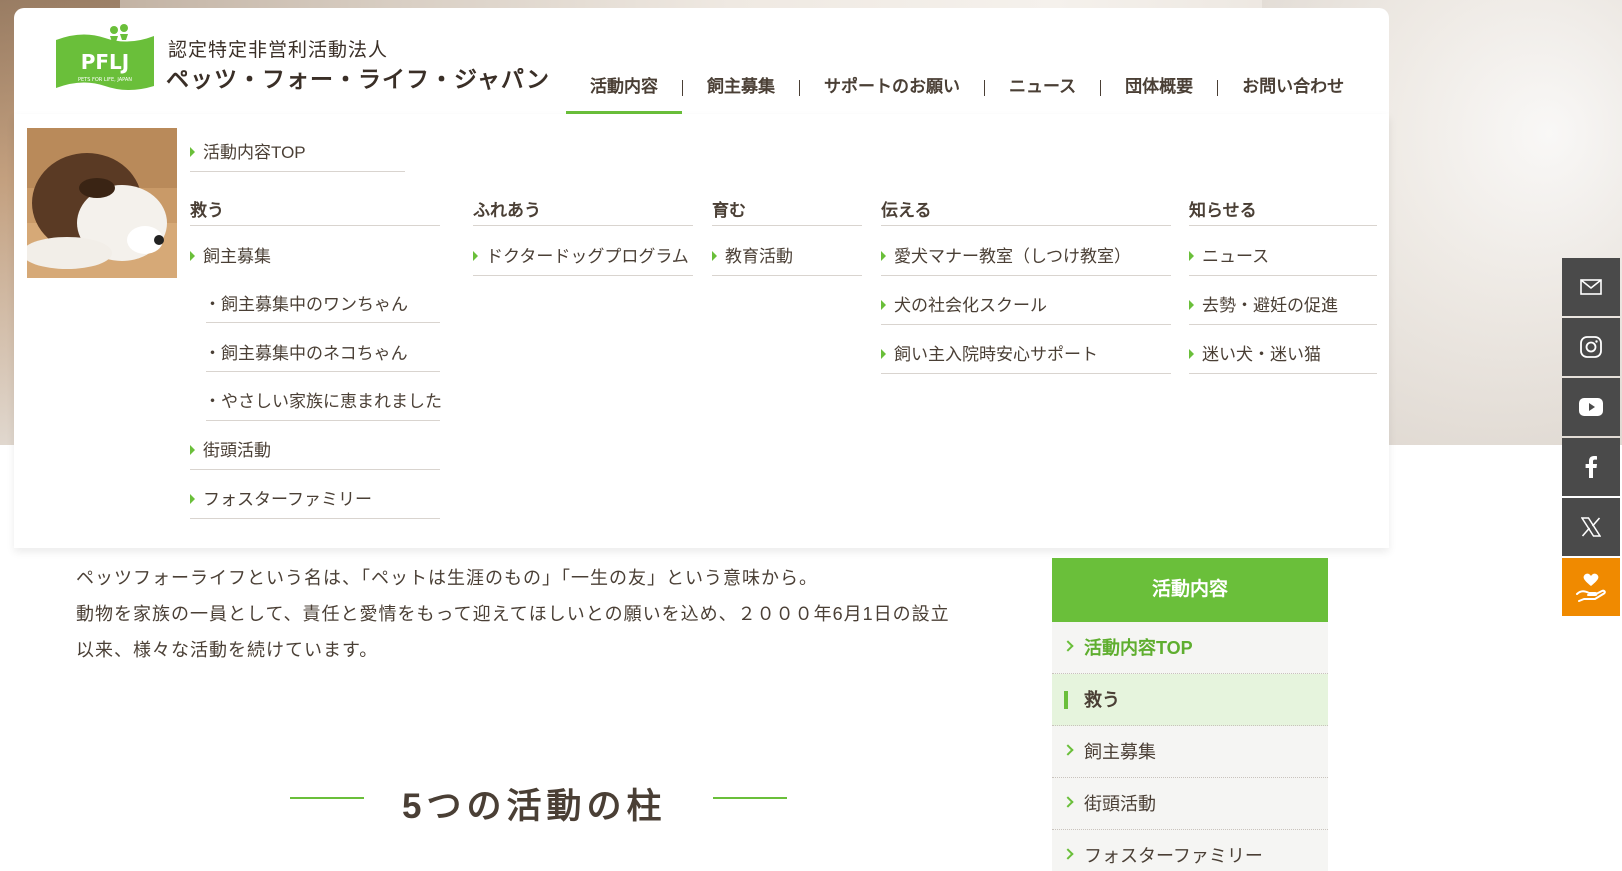 The height and width of the screenshot is (871, 1622). Describe the element at coordinates (278, 50) in the screenshot. I see `org-type: 認定特定非営利活動法人` at that location.